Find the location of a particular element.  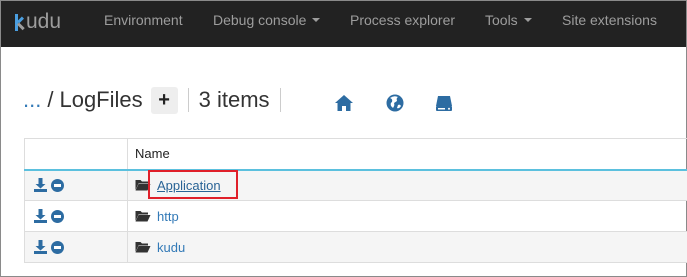

add-button: + is located at coordinates (164, 100).